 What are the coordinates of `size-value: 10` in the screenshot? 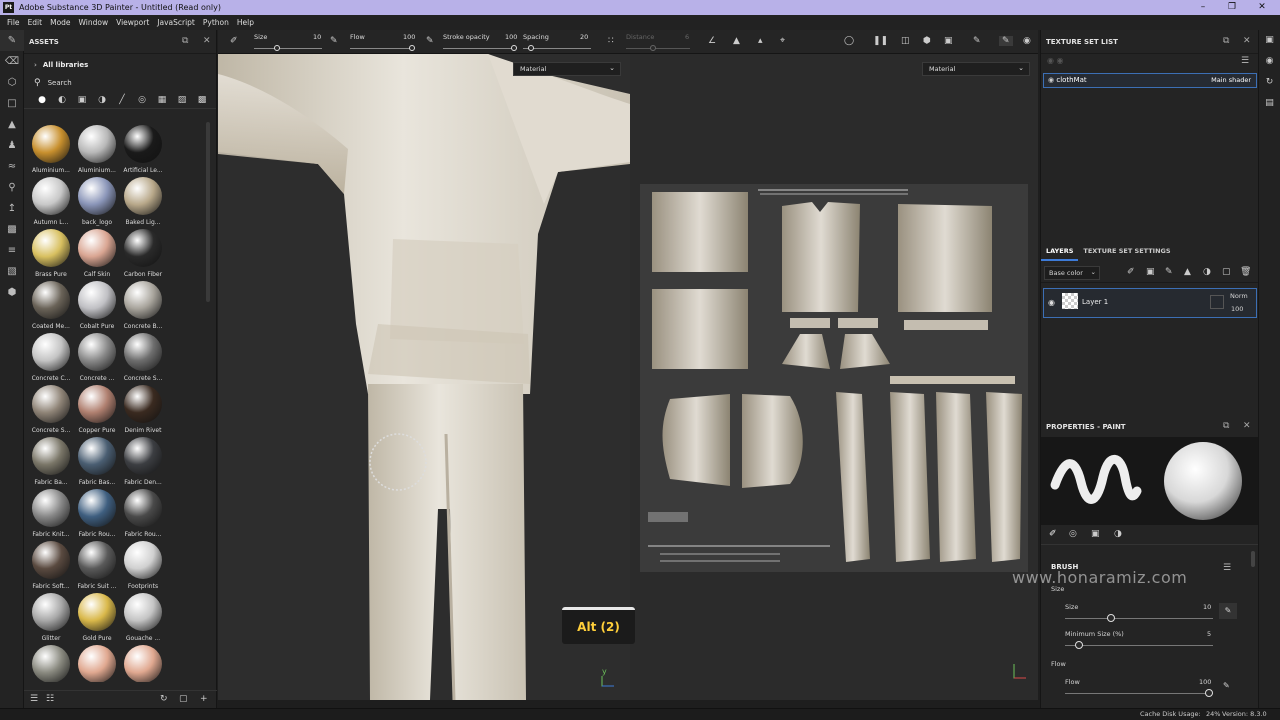 It's located at (317, 37).